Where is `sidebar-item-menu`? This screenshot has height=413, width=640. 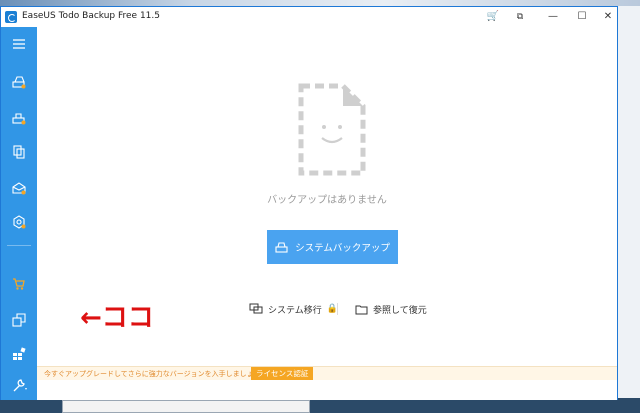
sidebar-item-menu is located at coordinates (19, 45).